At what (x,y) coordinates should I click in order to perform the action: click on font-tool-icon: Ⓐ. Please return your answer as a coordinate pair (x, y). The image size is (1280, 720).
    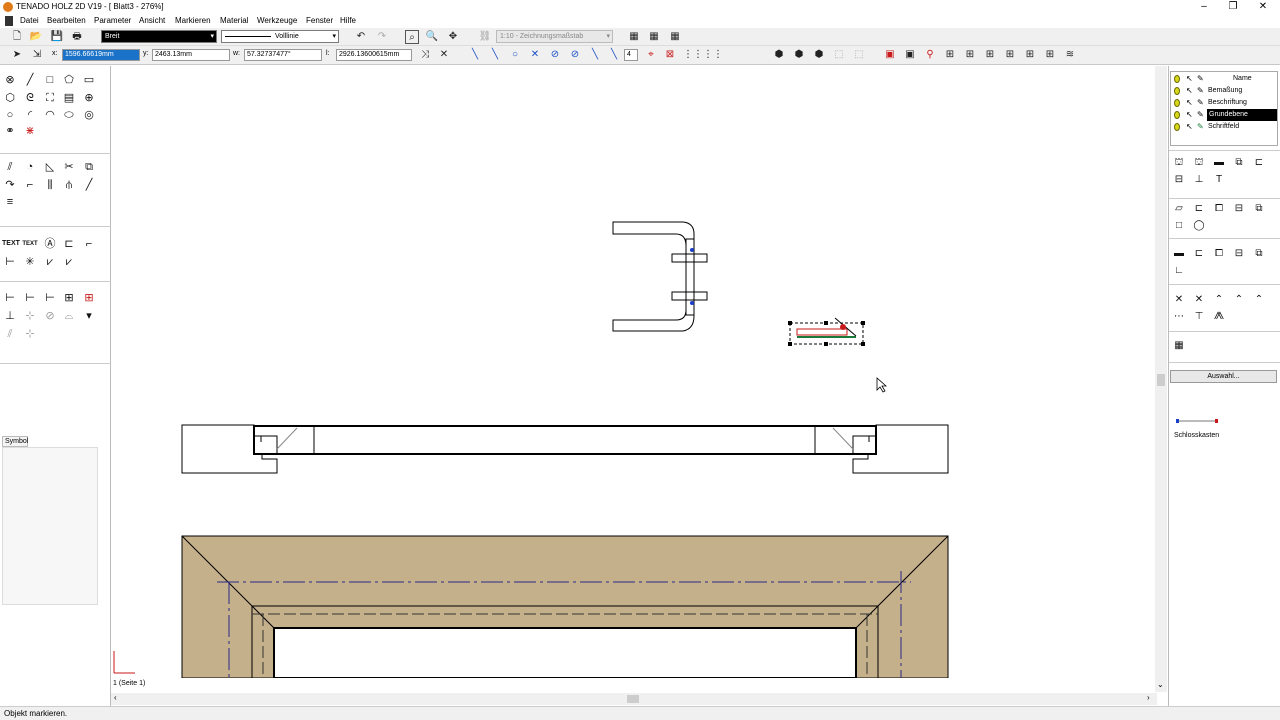
    Looking at the image, I should click on (50, 244).